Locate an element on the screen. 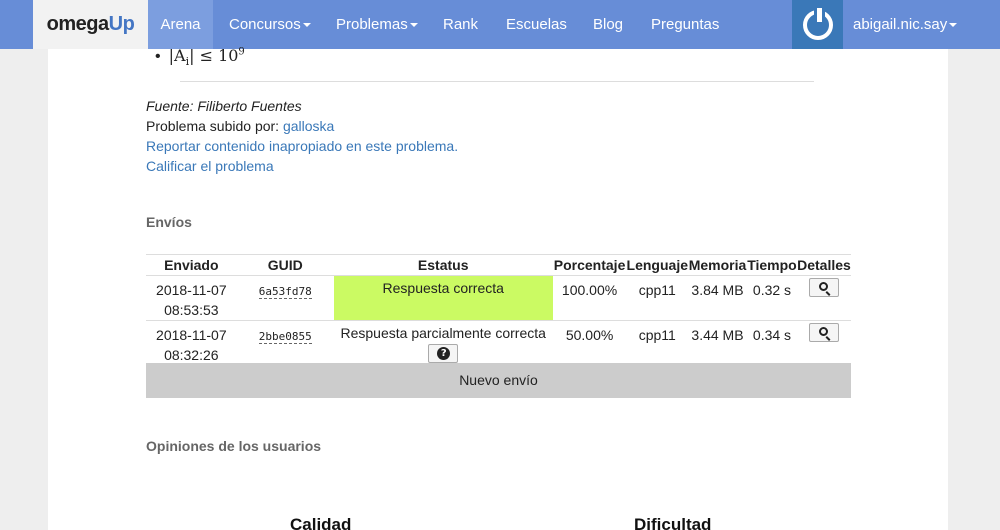 The width and height of the screenshot is (1000, 530). status-badge: Respuesta correcta is located at coordinates (443, 298).